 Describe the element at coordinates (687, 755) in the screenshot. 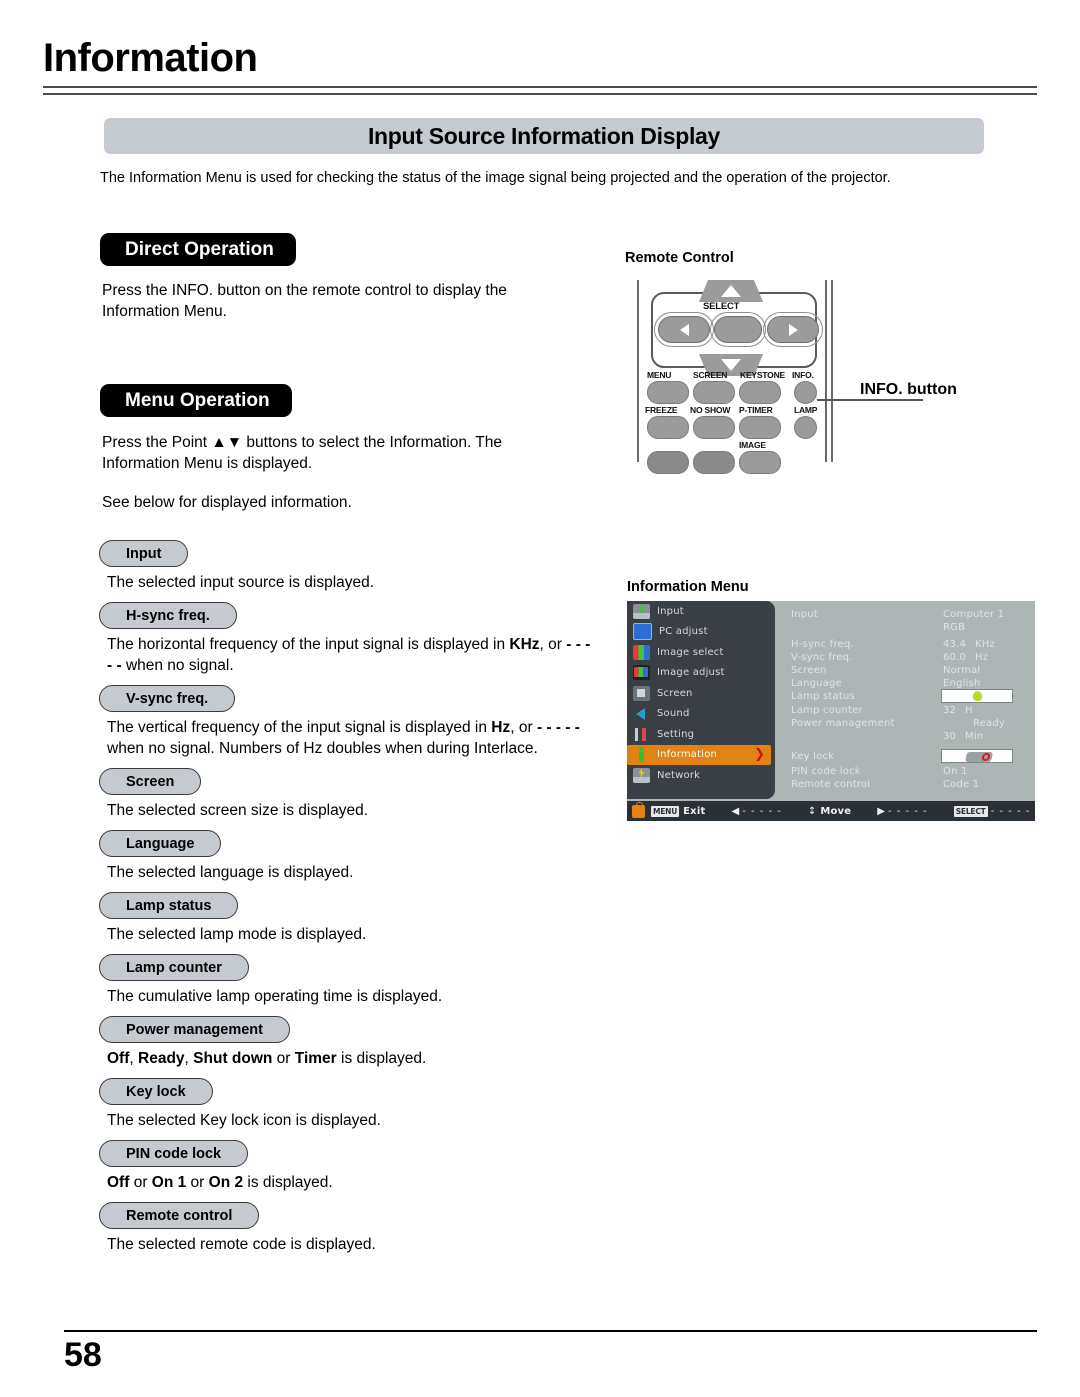

I see `sidebar-item-label: Information` at that location.